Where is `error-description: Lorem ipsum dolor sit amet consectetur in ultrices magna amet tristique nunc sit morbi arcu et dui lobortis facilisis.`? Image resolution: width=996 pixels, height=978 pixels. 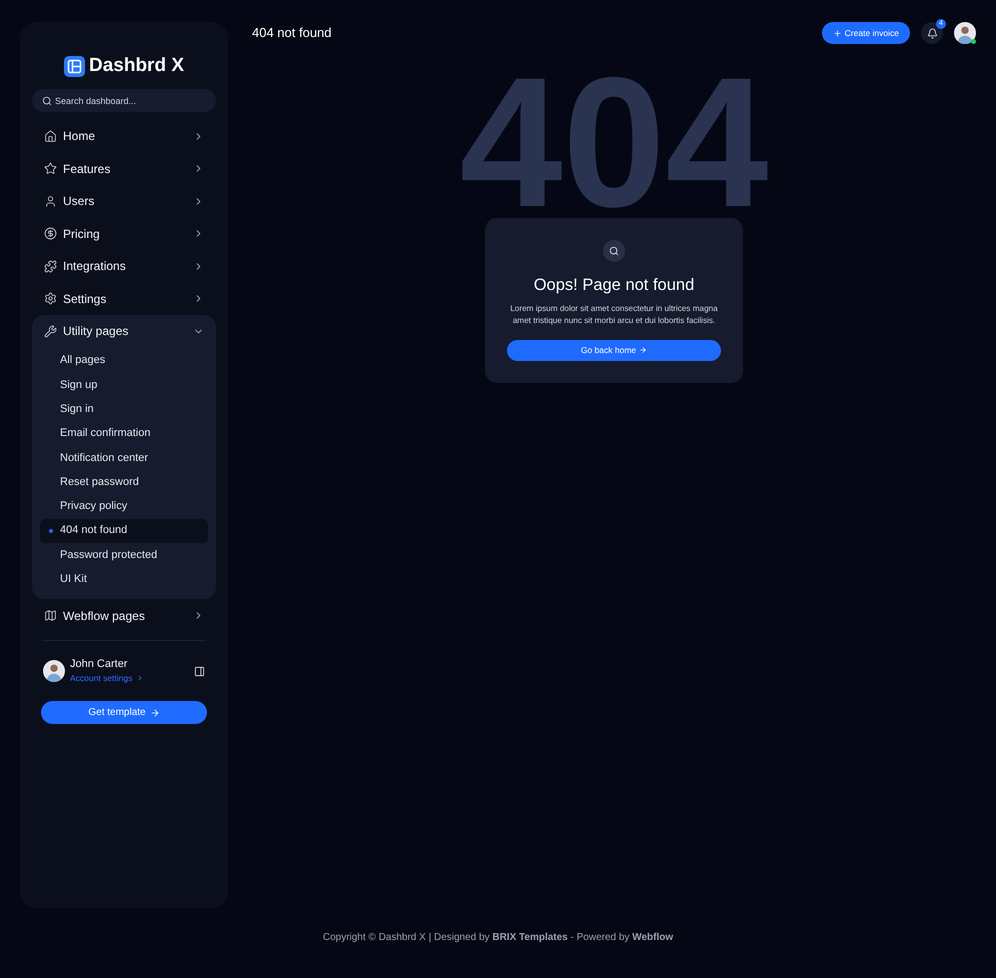 error-description: Lorem ipsum dolor sit amet consectetur in ultrices magna amet tristique nunc sit morbi arcu et dui lobortis facilisis. is located at coordinates (614, 314).